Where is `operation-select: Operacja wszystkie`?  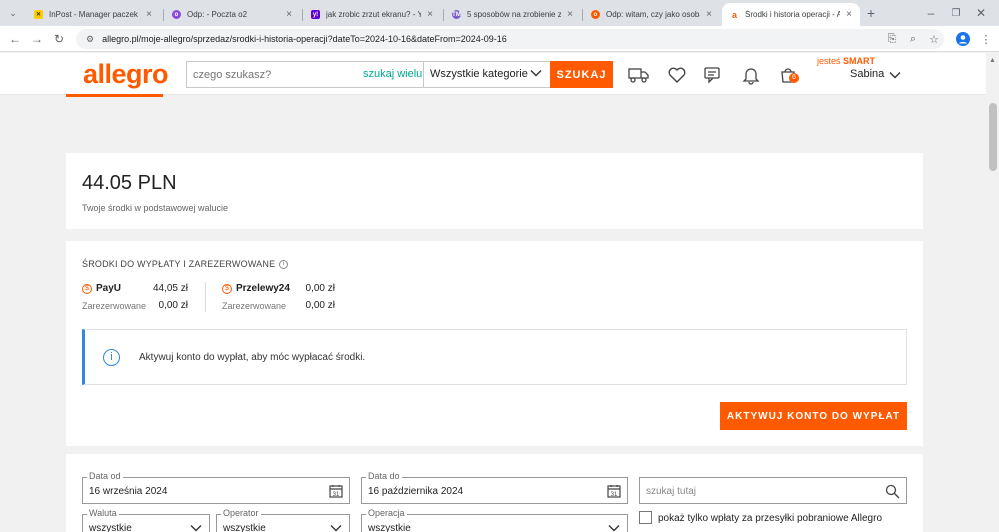
operation-select: Operacja wszystkie is located at coordinates (494, 520).